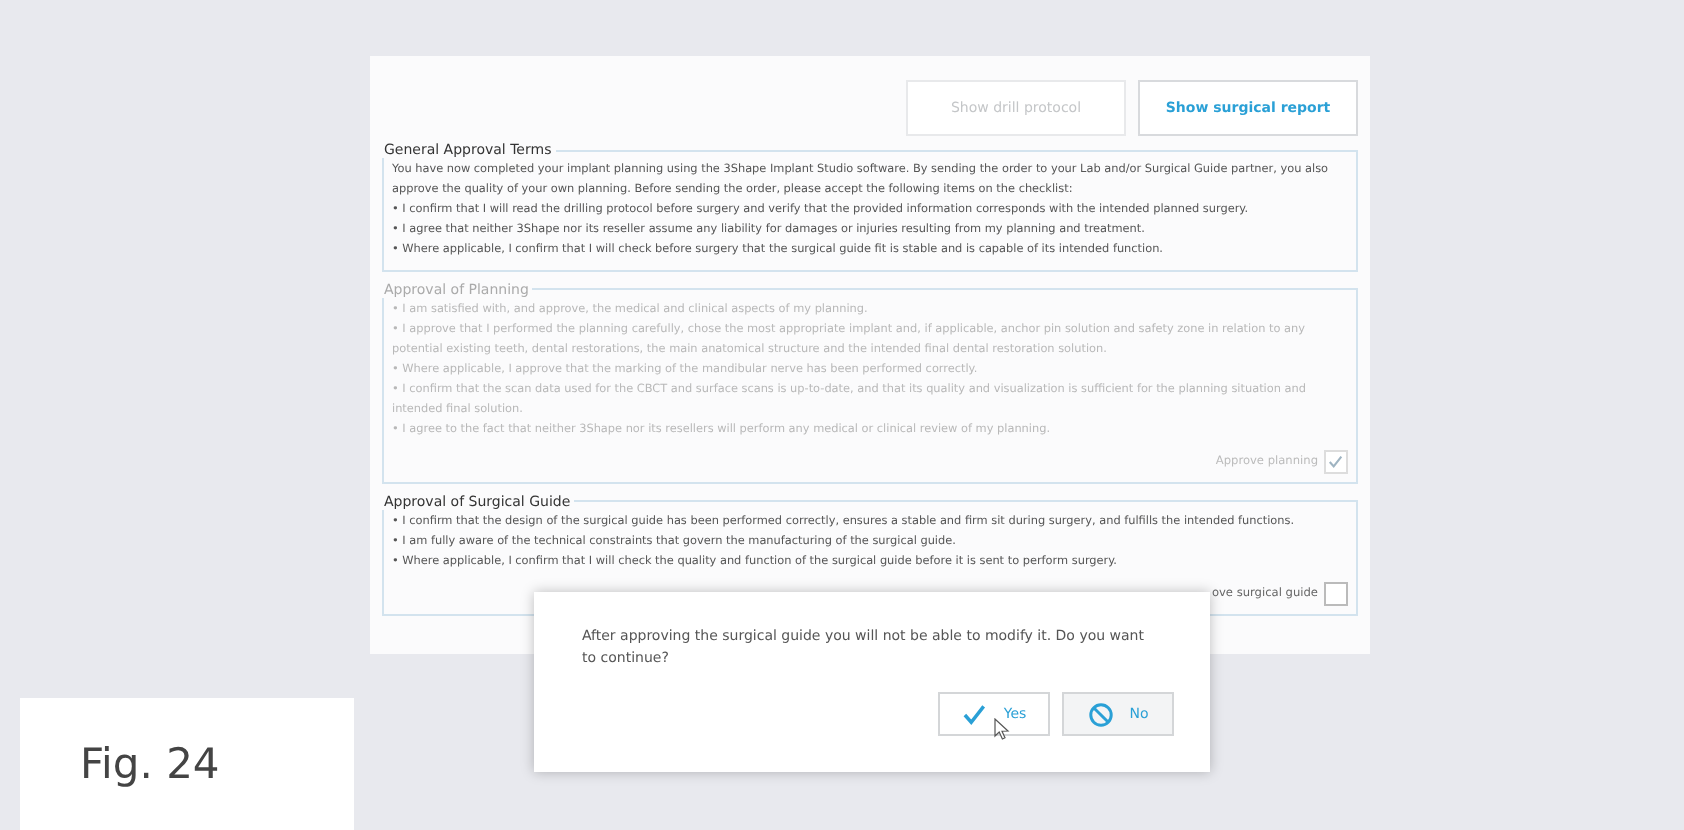  What do you see at coordinates (1100, 714) in the screenshot?
I see `prohibited-icon` at bounding box center [1100, 714].